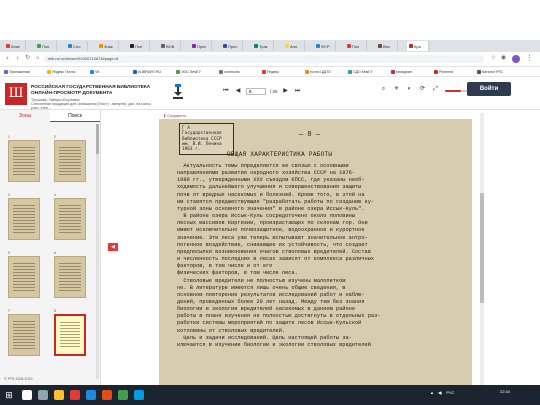 This screenshot has width=540, height=405. I want to click on word-icon, so click(91, 395).